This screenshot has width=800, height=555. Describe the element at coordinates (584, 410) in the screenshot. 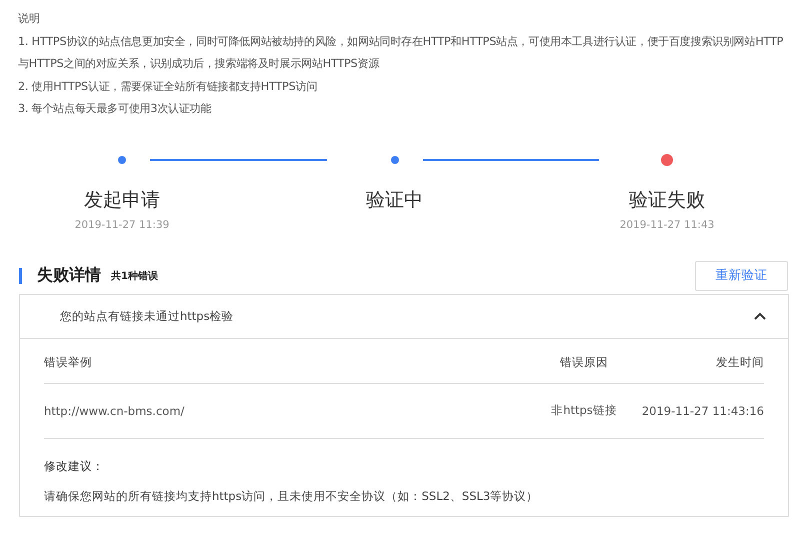

I see `table-cell-text: 非https链接` at that location.